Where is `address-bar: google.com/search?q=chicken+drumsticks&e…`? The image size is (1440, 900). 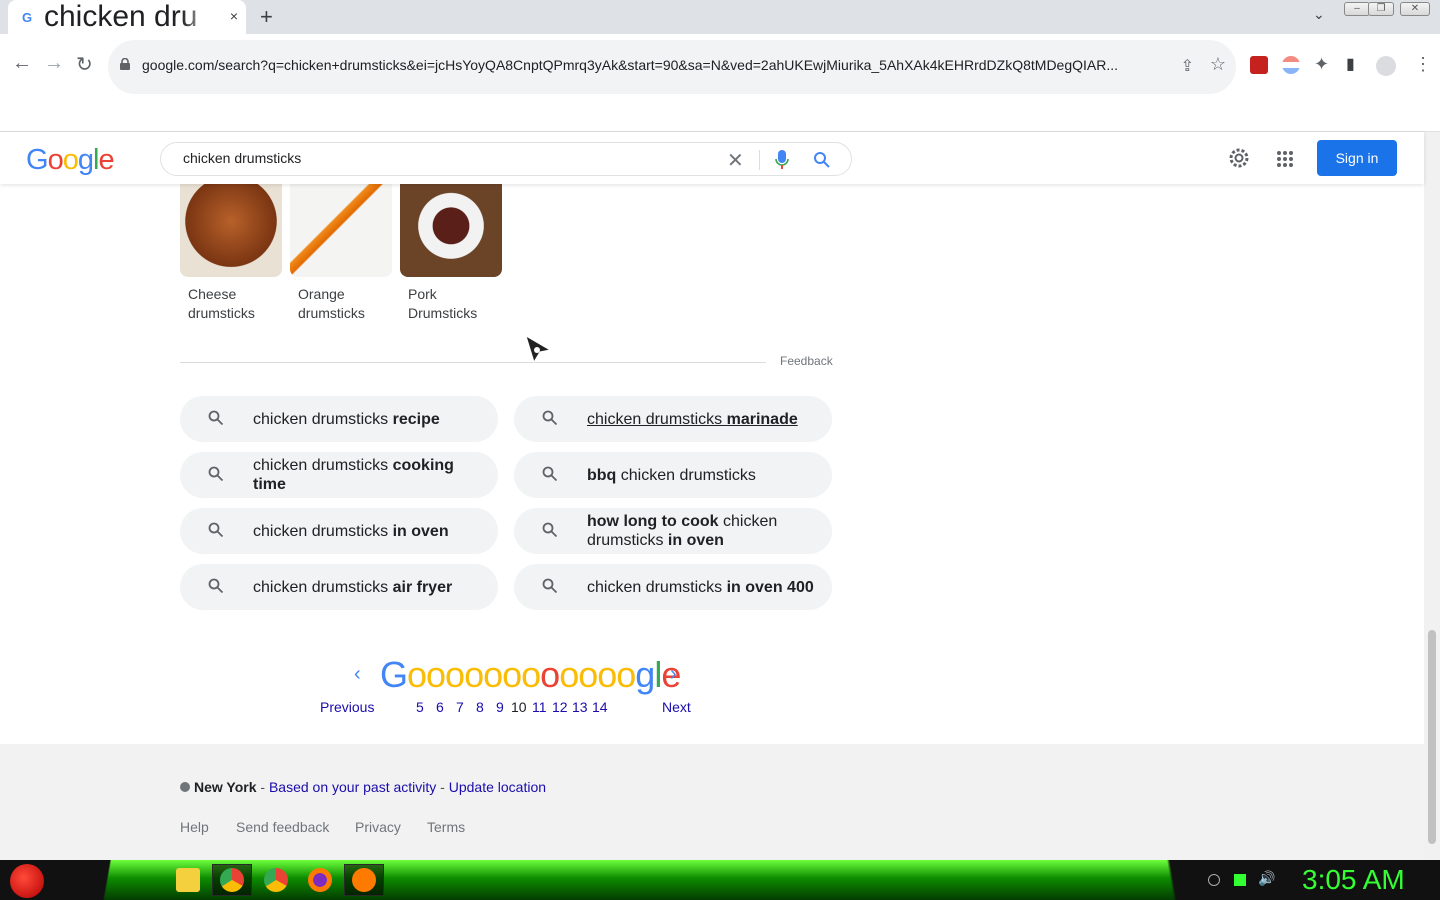 address-bar: google.com/search?q=chicken+drumsticks&e… is located at coordinates (672, 67).